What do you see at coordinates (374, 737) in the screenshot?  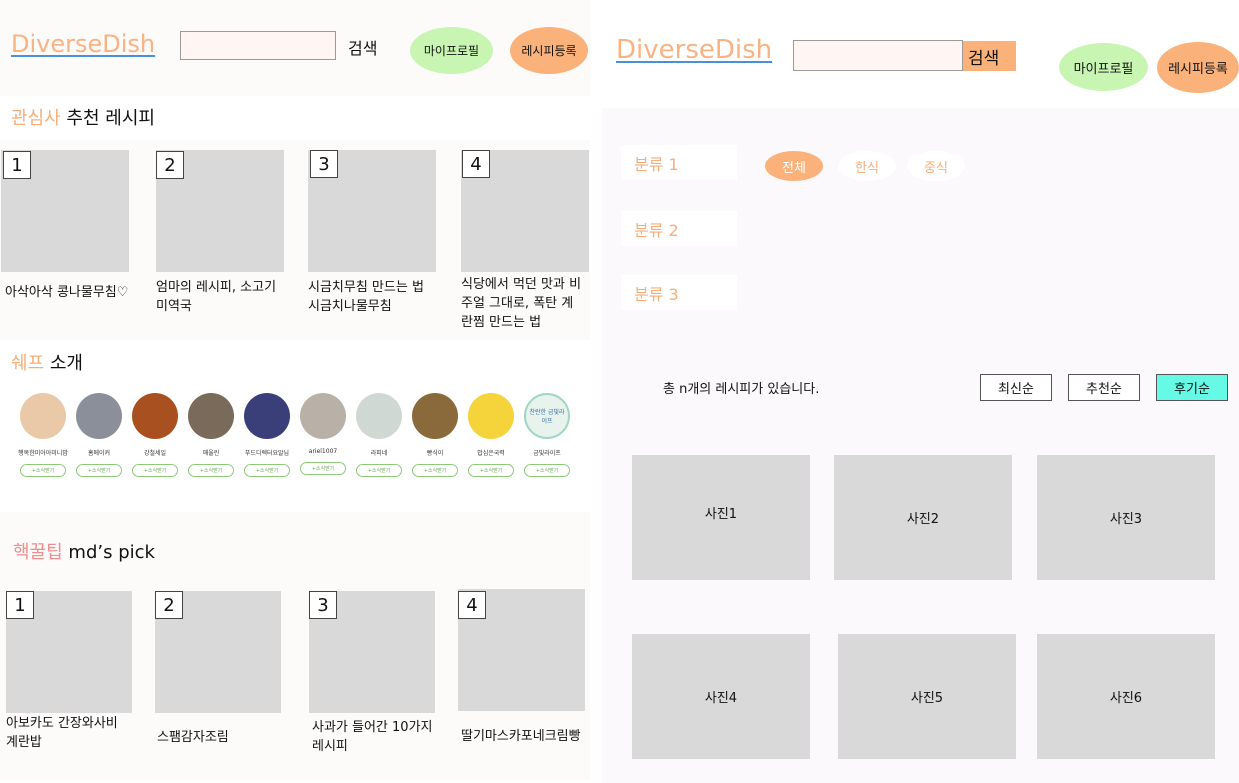 I see `recipe-caption: 사과가 들어간 10가지 레시피` at bounding box center [374, 737].